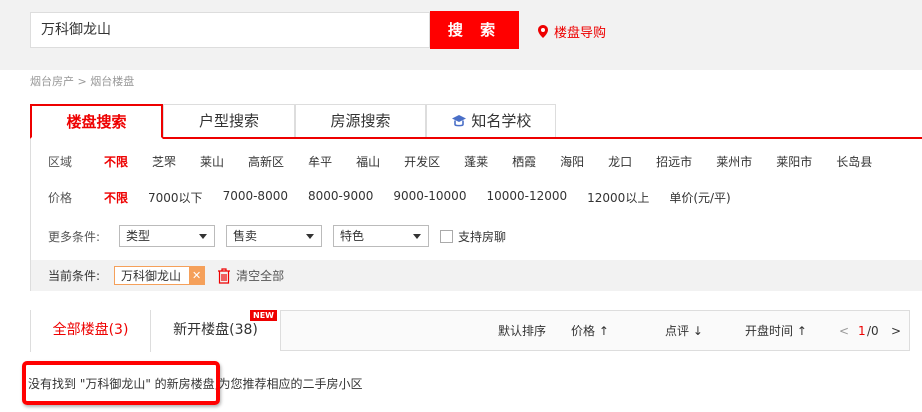  I want to click on region-option: 福山, so click(368, 161).